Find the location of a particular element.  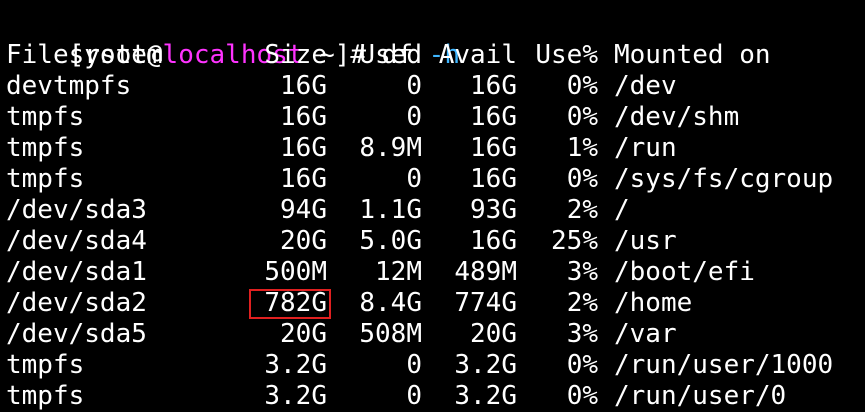

cell-mounted: /run/user/1000 is located at coordinates (724, 365).